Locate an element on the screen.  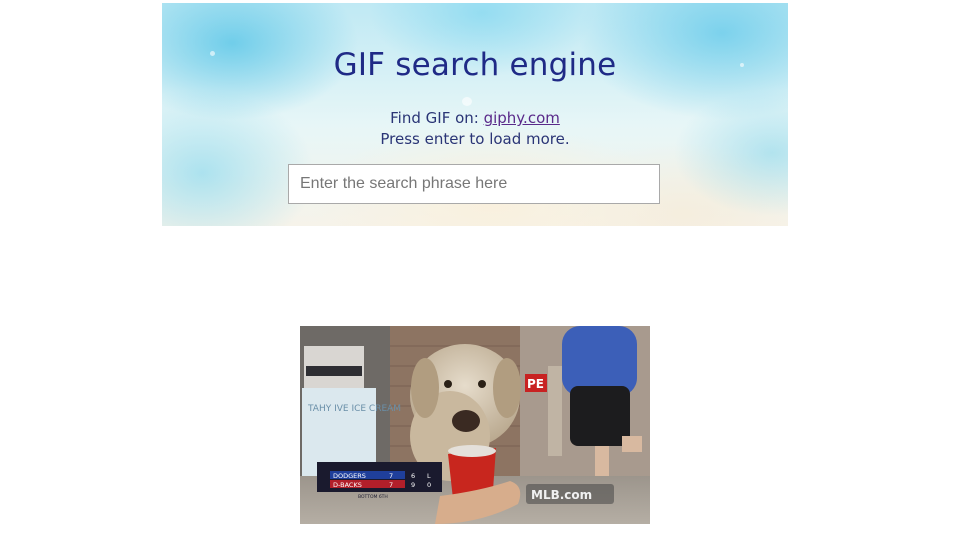
mlb-watermark: MLB.com is located at coordinates (570, 494).